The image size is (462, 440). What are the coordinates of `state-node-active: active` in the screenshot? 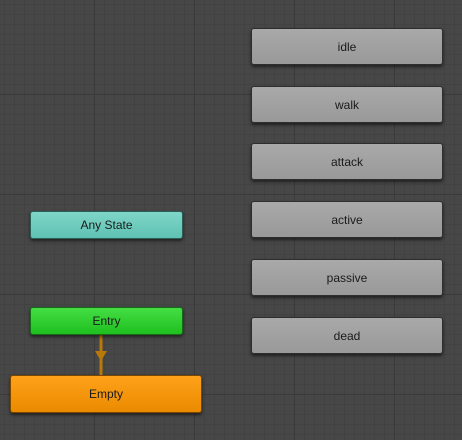 It's located at (347, 219).